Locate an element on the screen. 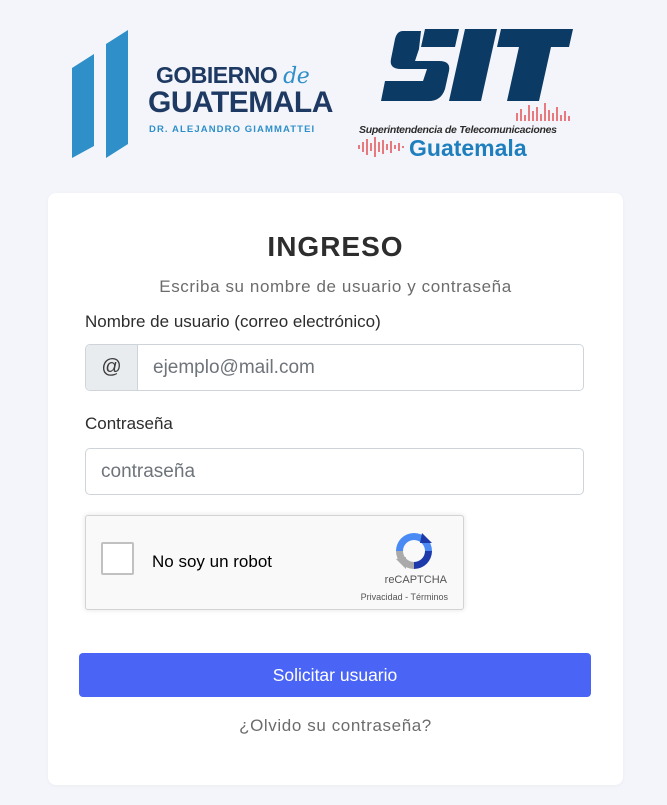 Image resolution: width=667 pixels, height=805 pixels. recaptcha-terms-link: Términos is located at coordinates (429, 597).